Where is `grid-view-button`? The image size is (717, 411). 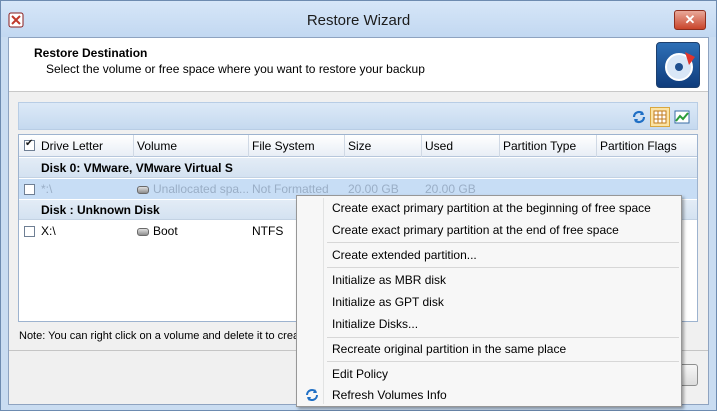
grid-view-button is located at coordinates (660, 117).